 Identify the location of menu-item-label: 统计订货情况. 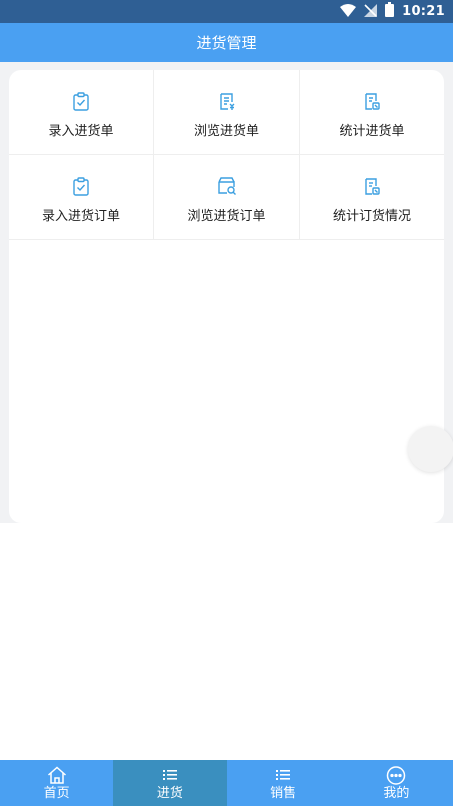
(371, 216).